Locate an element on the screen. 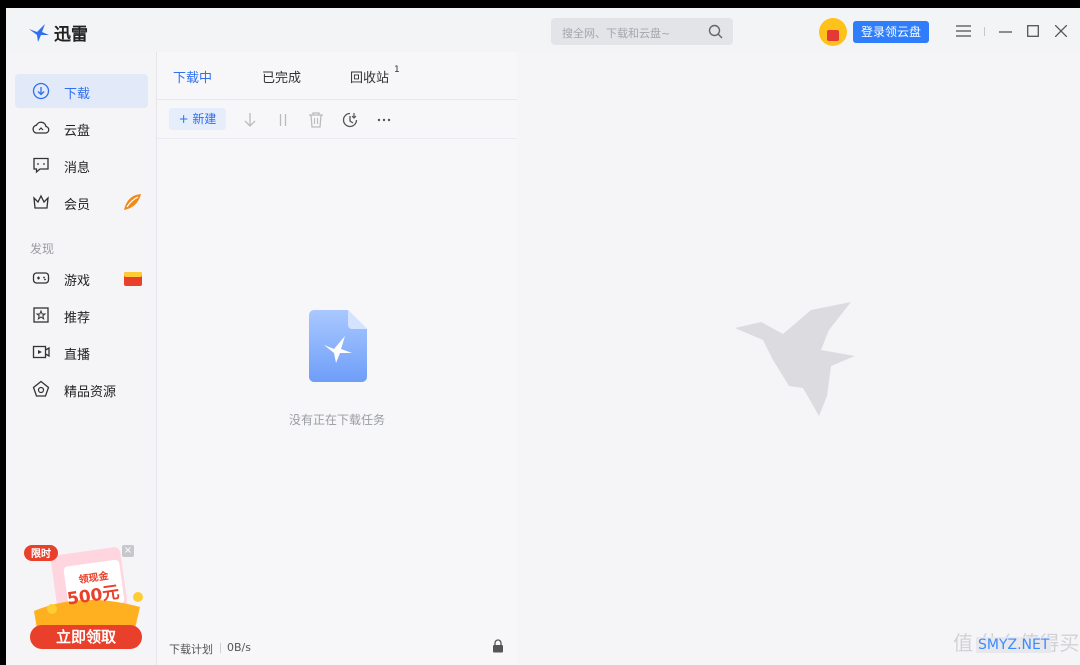 The image size is (1080, 665). recycle-bin-count-badge: 1 is located at coordinates (397, 70).